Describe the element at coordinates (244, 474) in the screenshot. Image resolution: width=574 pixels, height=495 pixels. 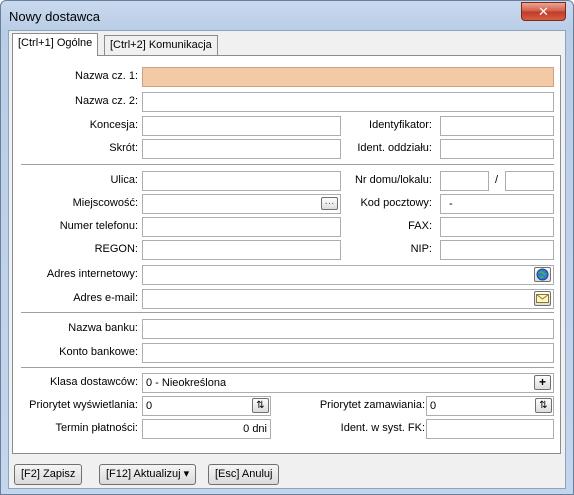
I see `anuluj-button: [Esc] Anuluj` at that location.